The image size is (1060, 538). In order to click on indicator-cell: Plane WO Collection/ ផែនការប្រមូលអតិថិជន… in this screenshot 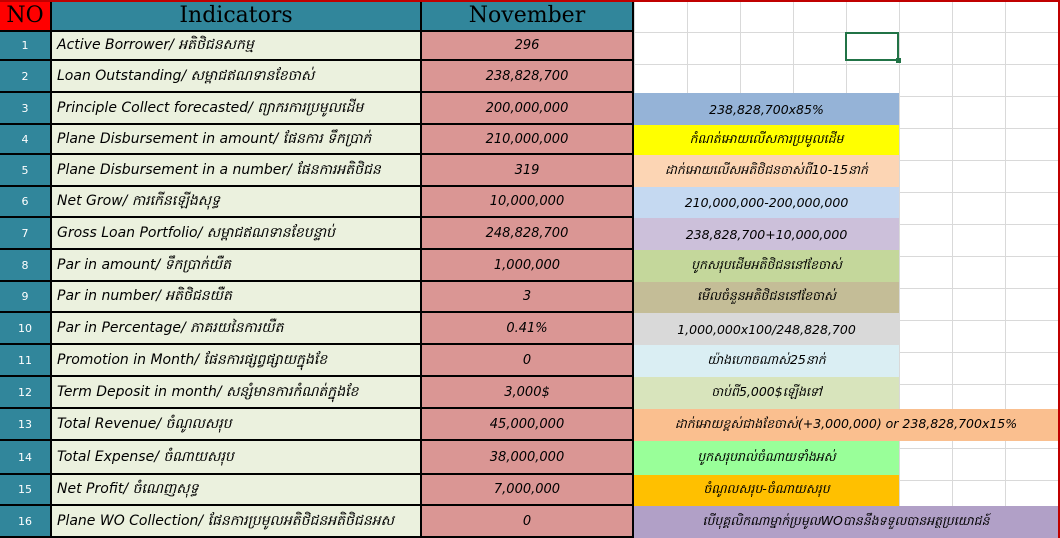, I will do `click(237, 522)`.